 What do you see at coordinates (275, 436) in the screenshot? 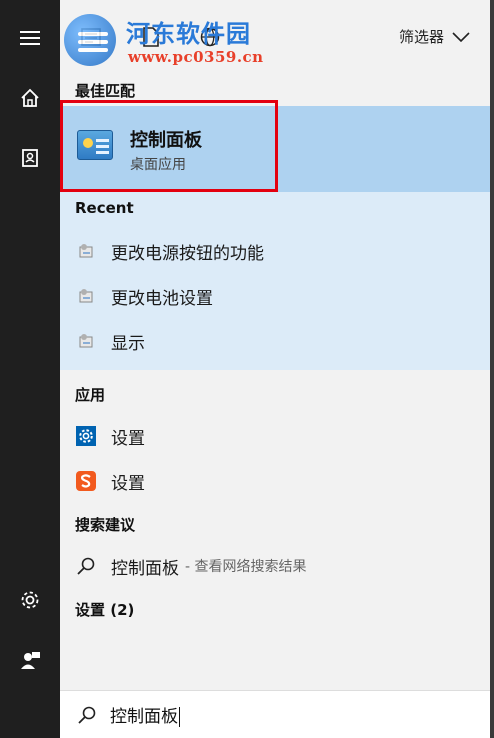
I see `app-item-settings: 设置` at bounding box center [275, 436].